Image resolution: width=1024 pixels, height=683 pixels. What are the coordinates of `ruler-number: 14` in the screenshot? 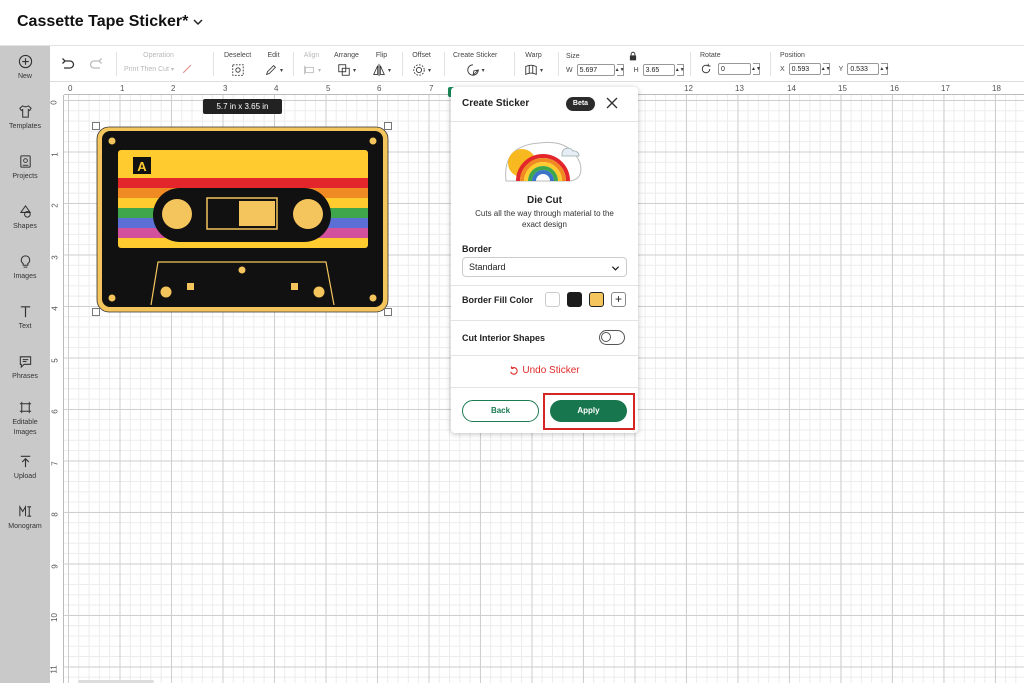 It's located at (791, 88).